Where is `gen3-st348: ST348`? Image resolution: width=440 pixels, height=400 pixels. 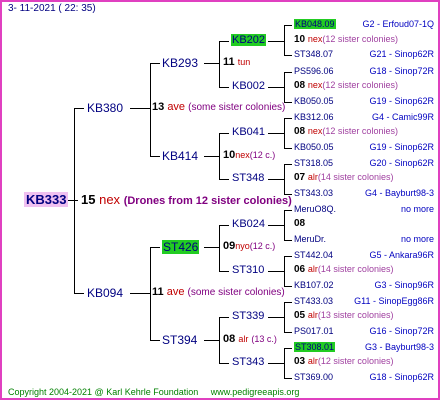 gen3-st348: ST348 is located at coordinates (248, 178).